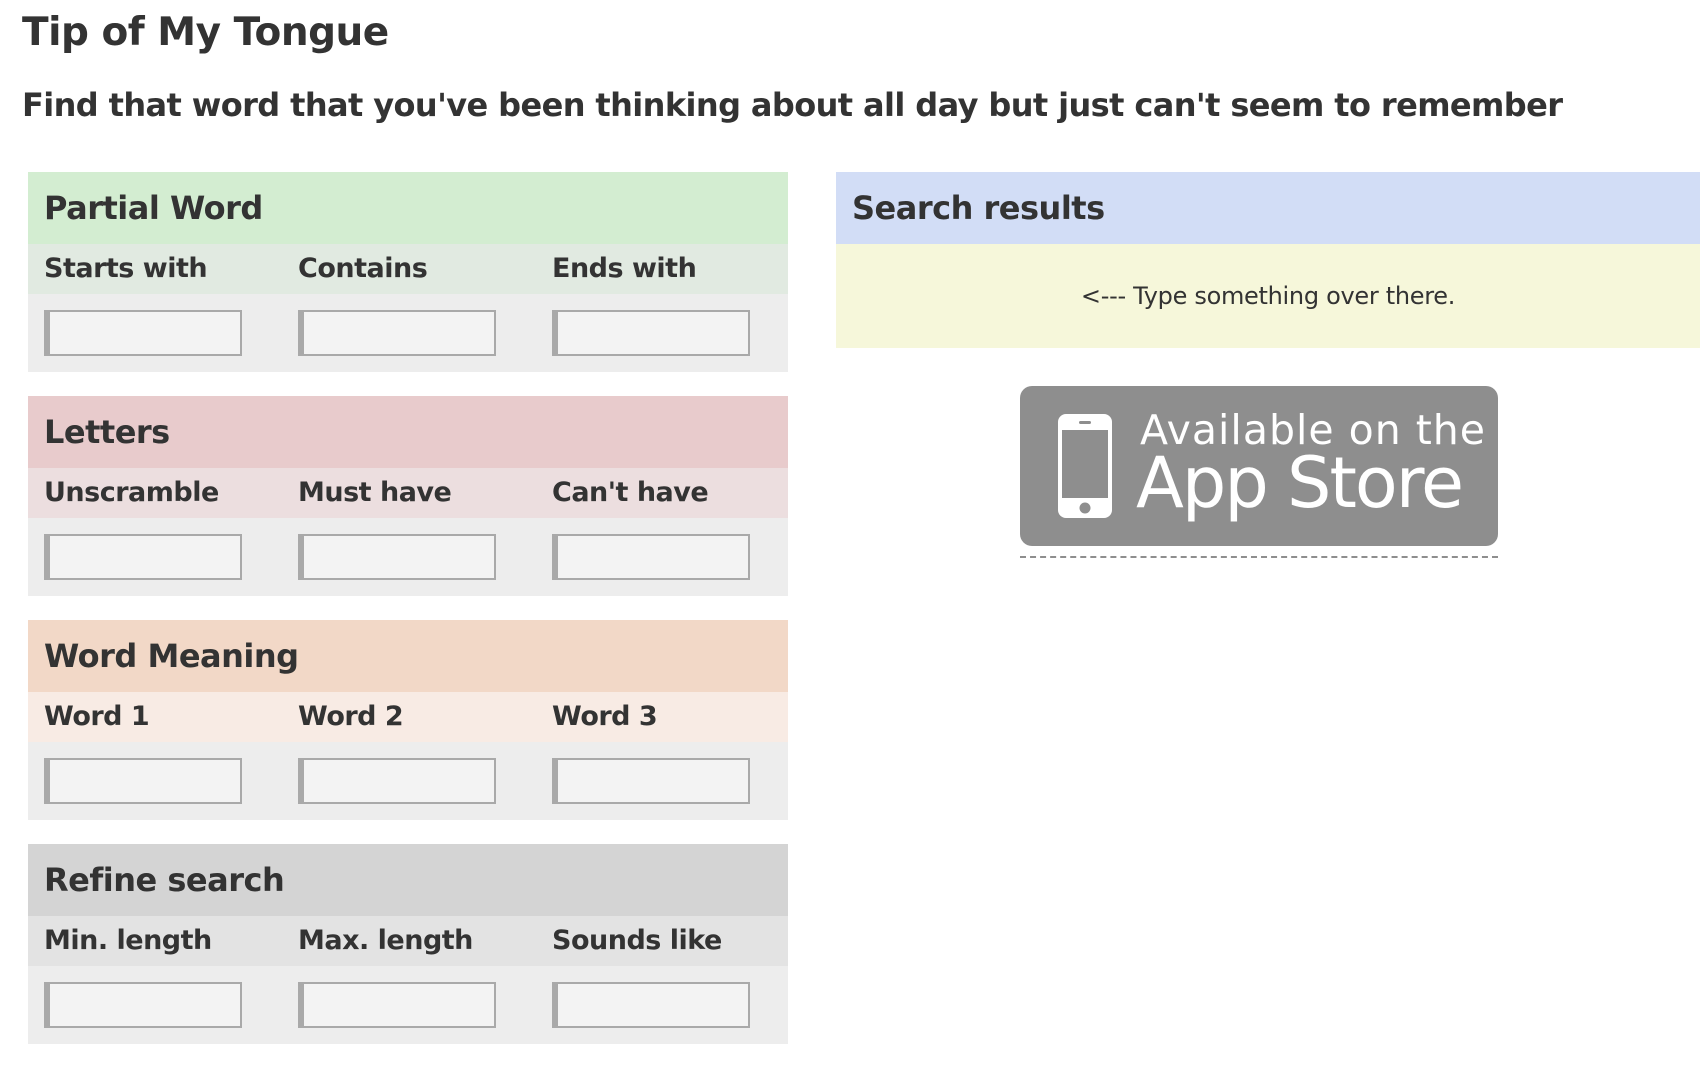 This screenshot has width=1702, height=1088. What do you see at coordinates (651, 781) in the screenshot?
I see `word-3-input` at bounding box center [651, 781].